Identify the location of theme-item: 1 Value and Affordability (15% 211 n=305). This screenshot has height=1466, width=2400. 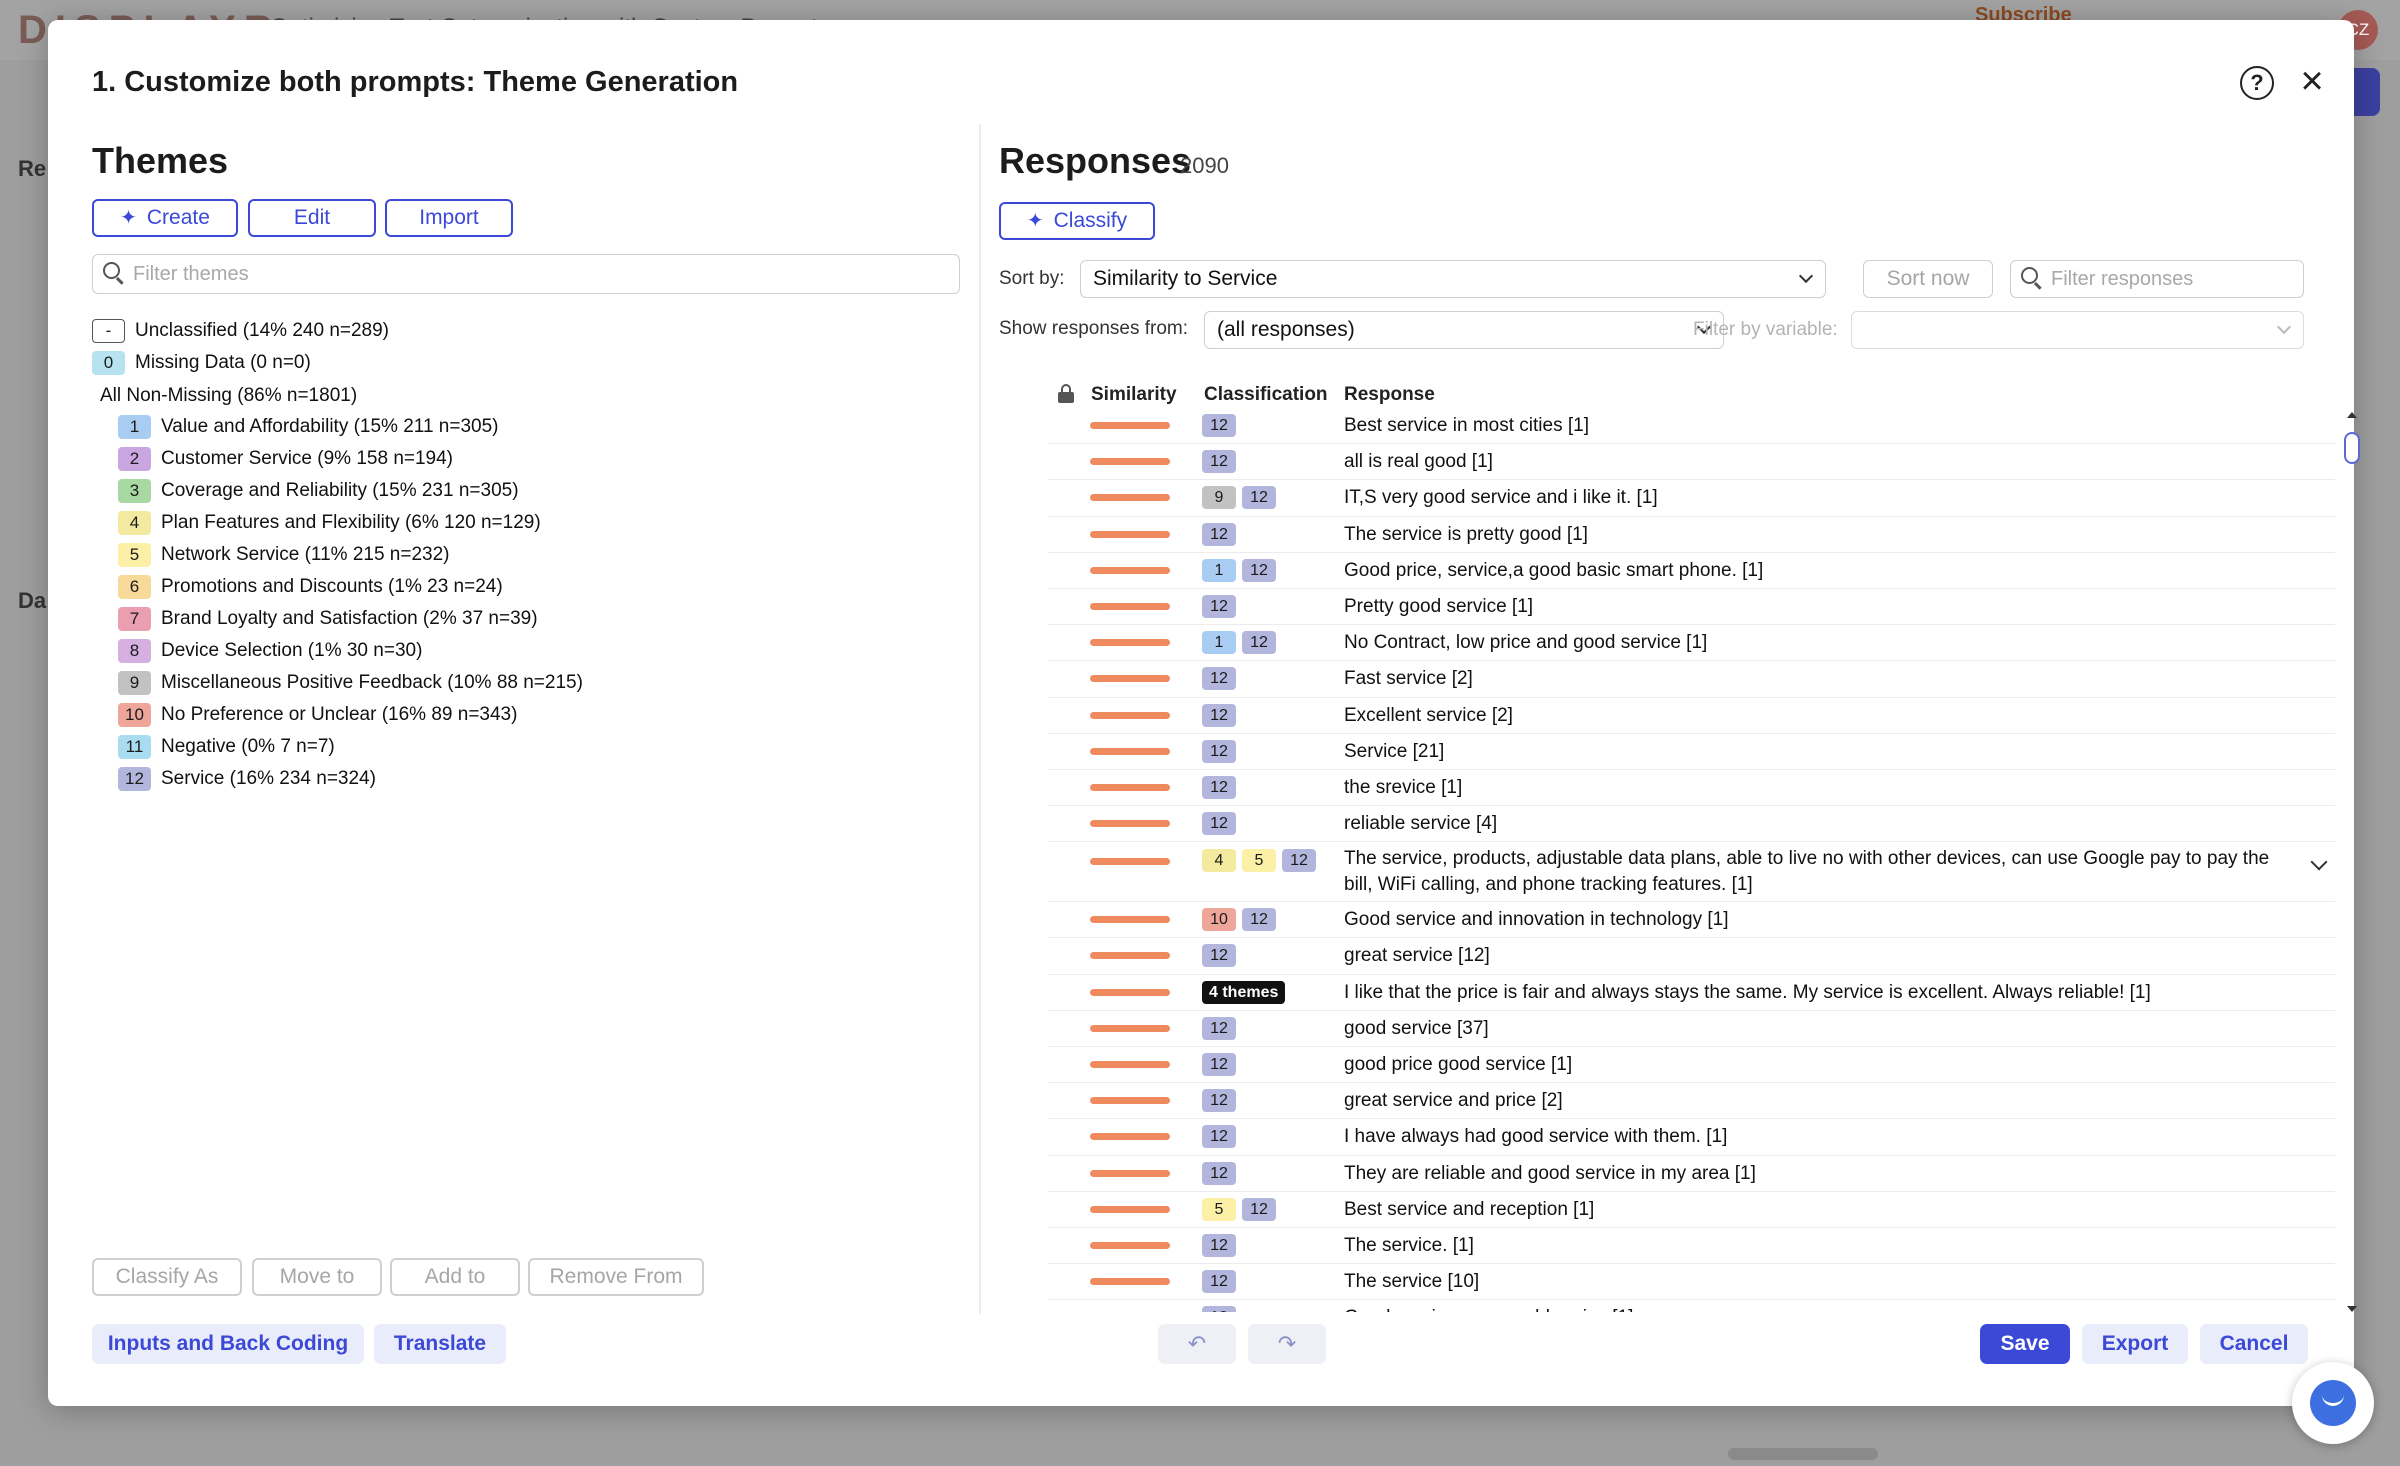
(308, 427).